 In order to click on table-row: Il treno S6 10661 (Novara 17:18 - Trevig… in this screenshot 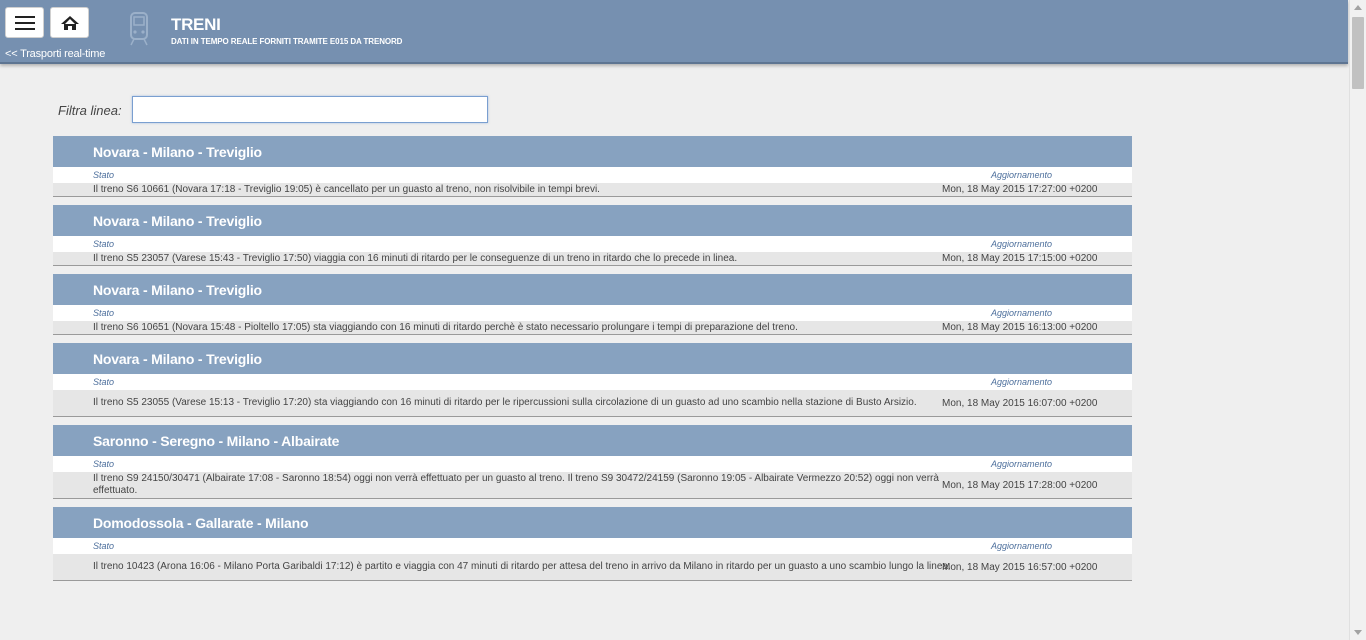, I will do `click(592, 189)`.